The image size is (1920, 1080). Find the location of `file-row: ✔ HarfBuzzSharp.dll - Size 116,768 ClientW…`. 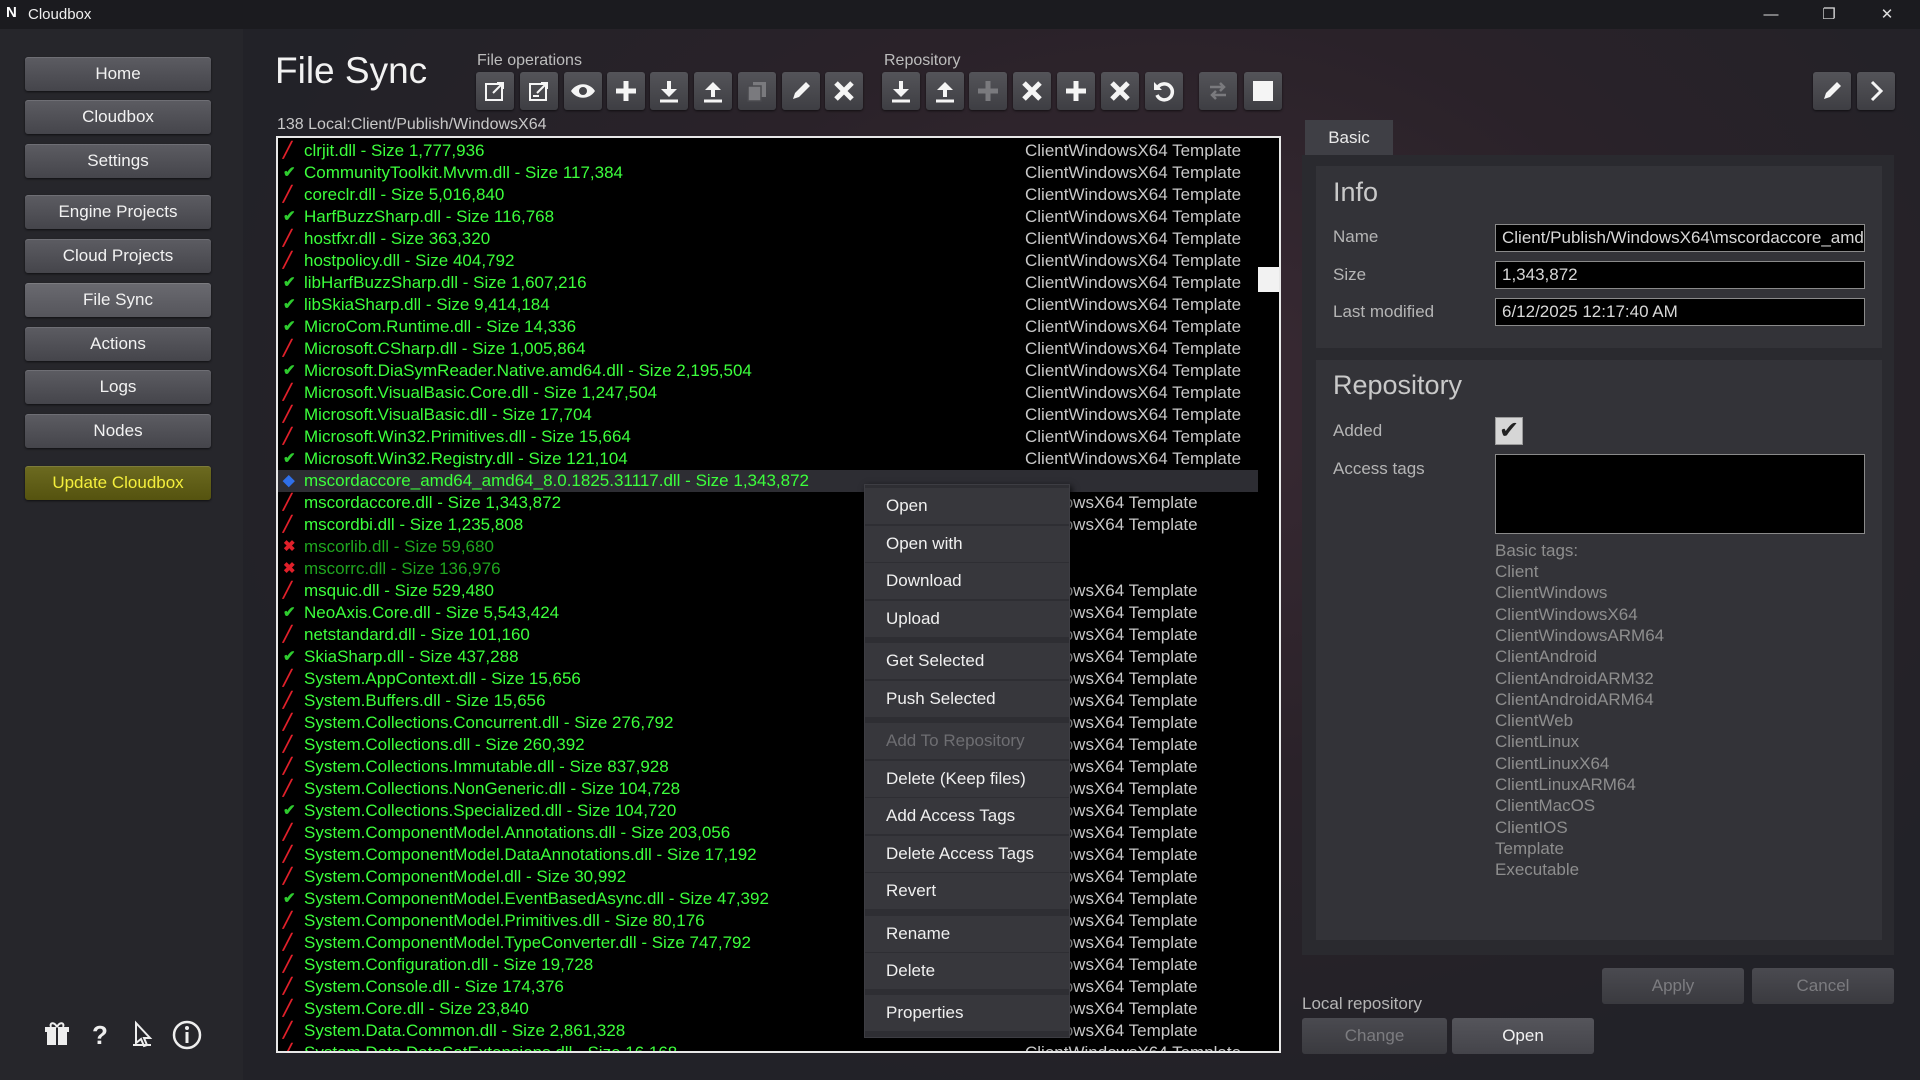

file-row: ✔ HarfBuzzSharp.dll - Size 116,768 ClientW… is located at coordinates (768, 217).